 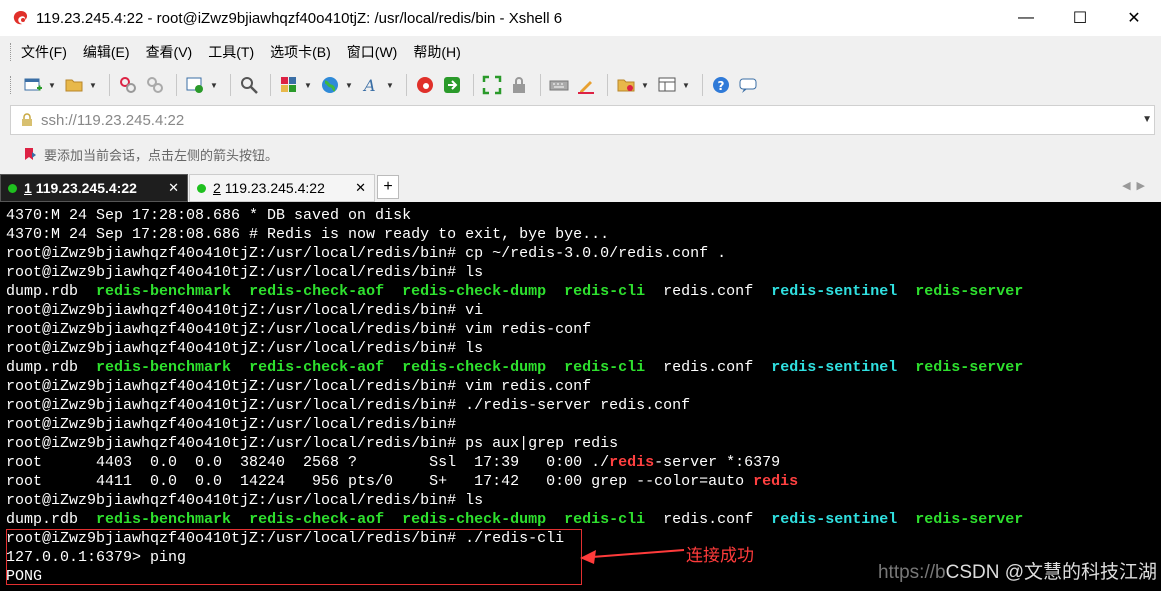 What do you see at coordinates (1134, 18) in the screenshot?
I see `close-button: ✕` at bounding box center [1134, 18].